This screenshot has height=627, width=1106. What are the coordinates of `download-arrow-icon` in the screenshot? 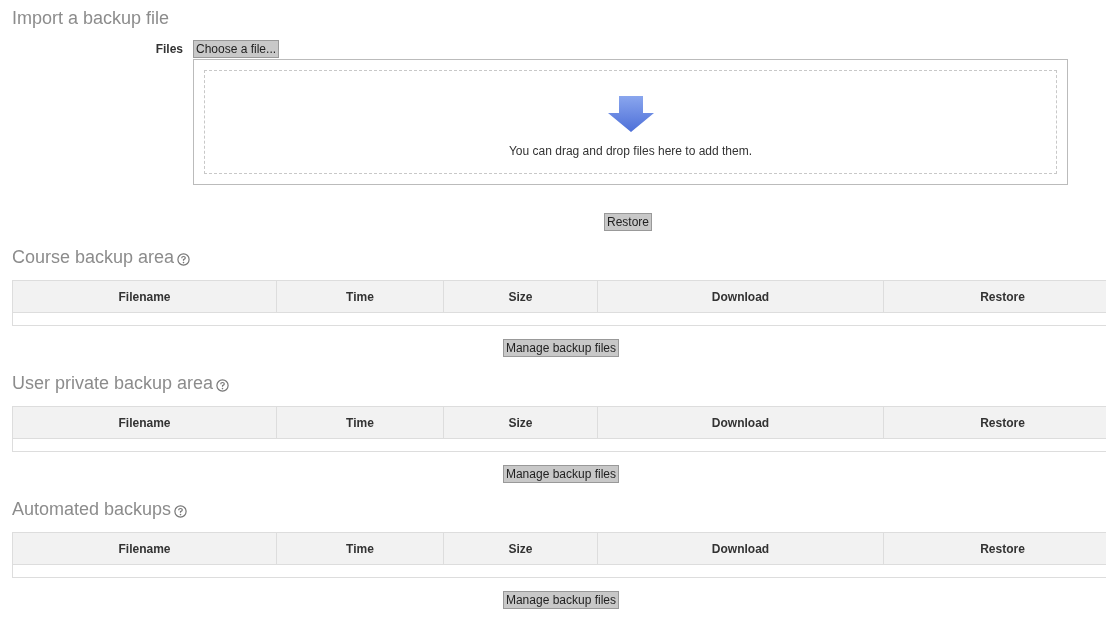 It's located at (630, 114).